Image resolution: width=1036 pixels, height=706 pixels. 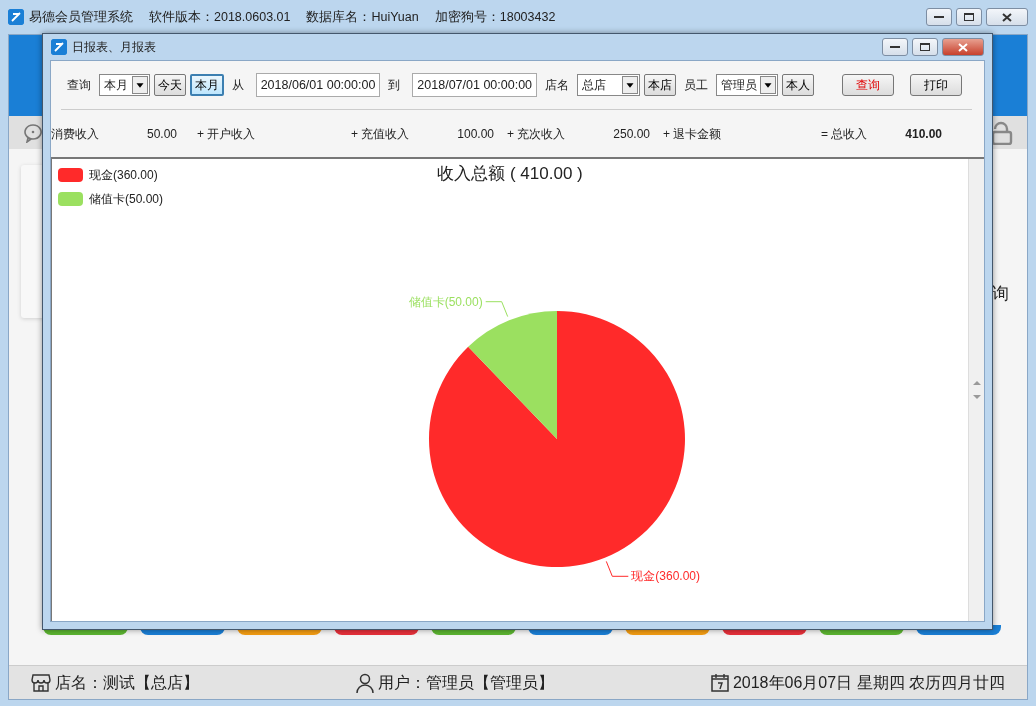 I want to click on toggle-button: 本人, so click(x=798, y=85).